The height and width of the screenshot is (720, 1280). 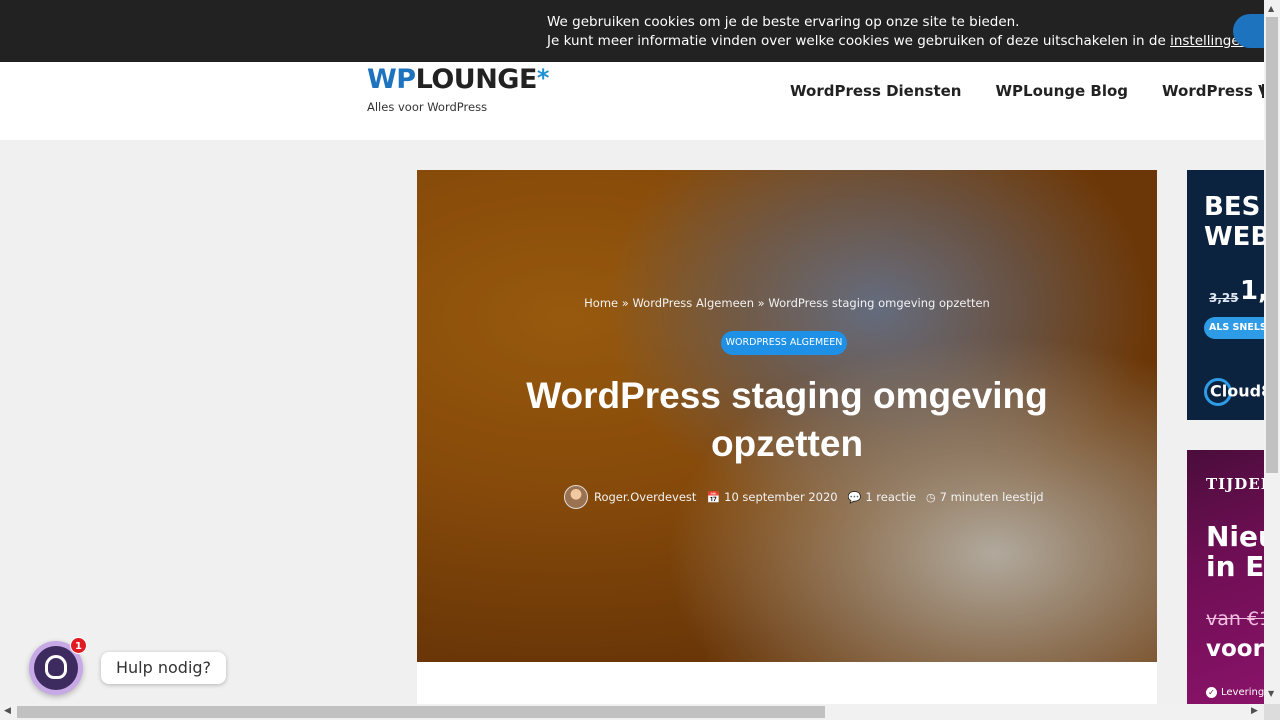 What do you see at coordinates (476, 79) in the screenshot?
I see `logo-lounge: LOUNGE` at bounding box center [476, 79].